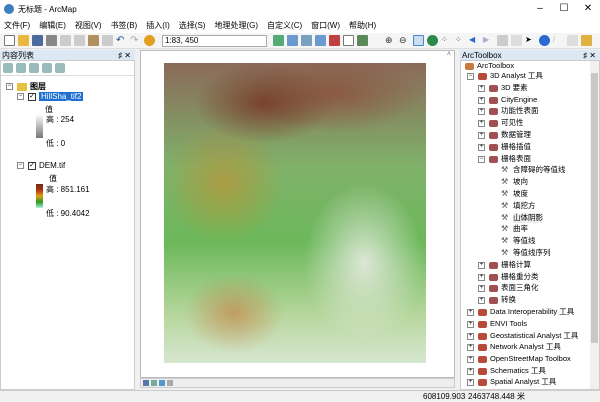 The image size is (600, 402). I want to click on toolset: + 功能性表面, so click(508, 111).